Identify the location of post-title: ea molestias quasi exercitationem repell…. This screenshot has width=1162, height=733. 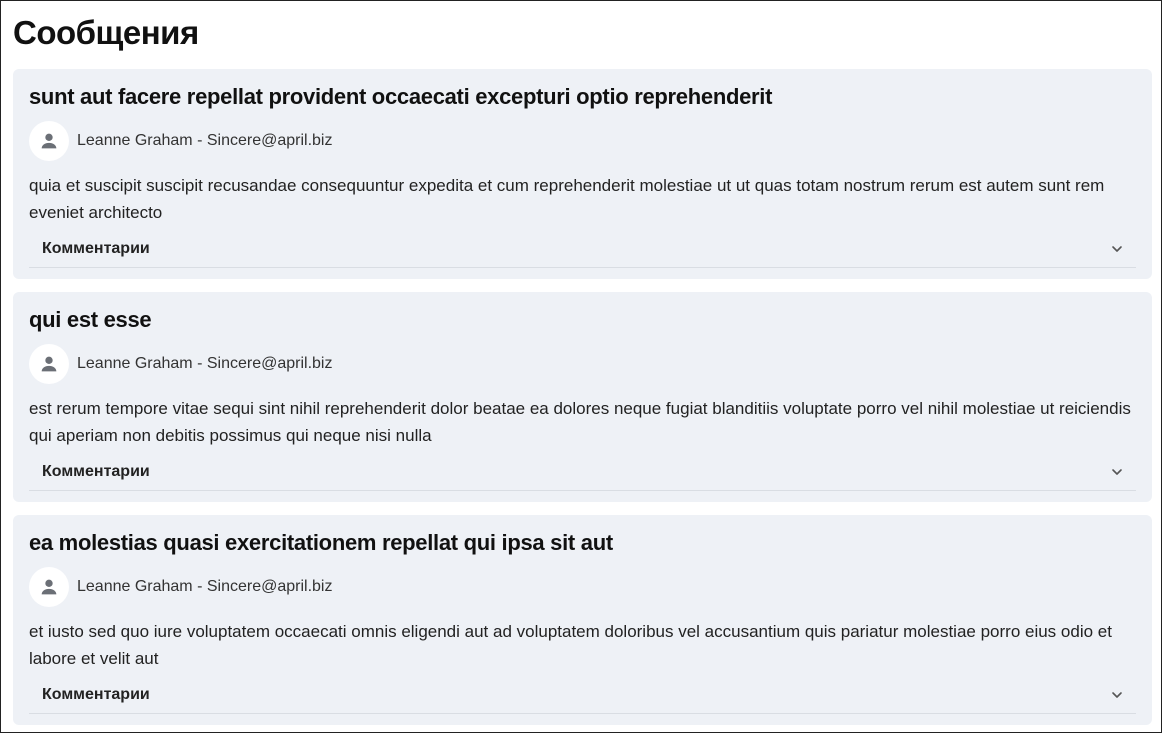
(321, 542).